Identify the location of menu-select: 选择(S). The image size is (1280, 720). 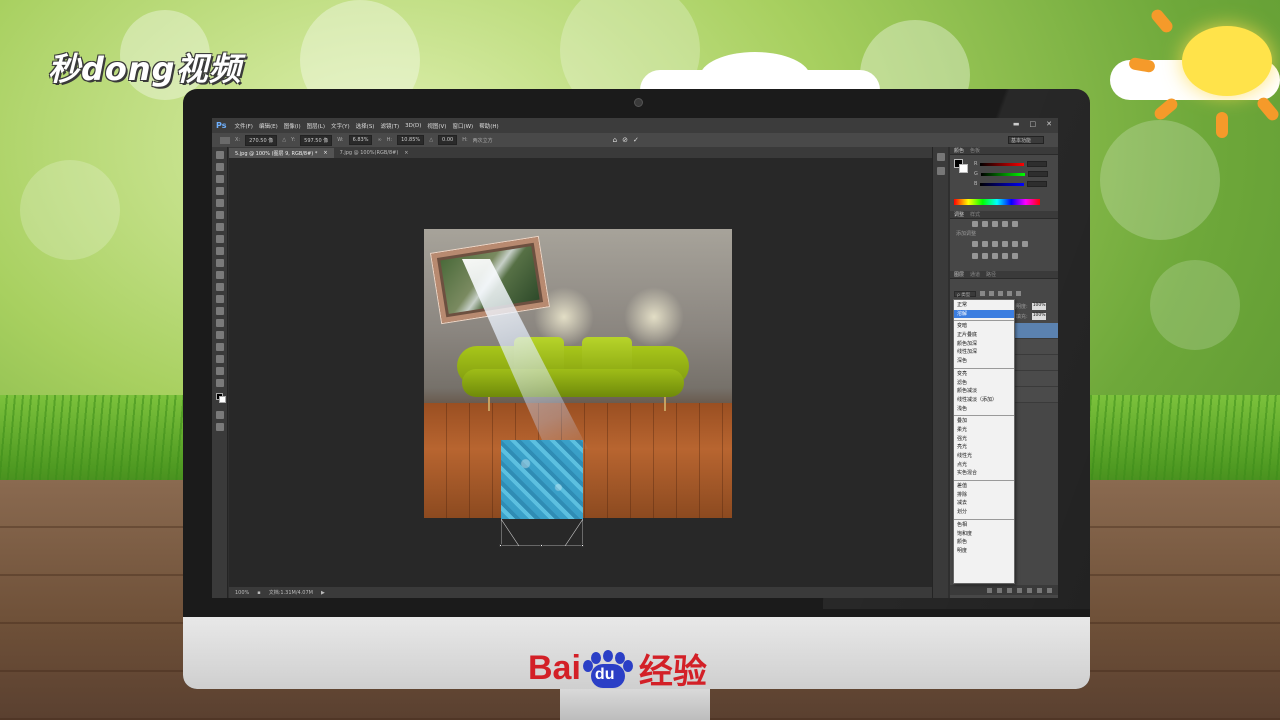
(365, 126).